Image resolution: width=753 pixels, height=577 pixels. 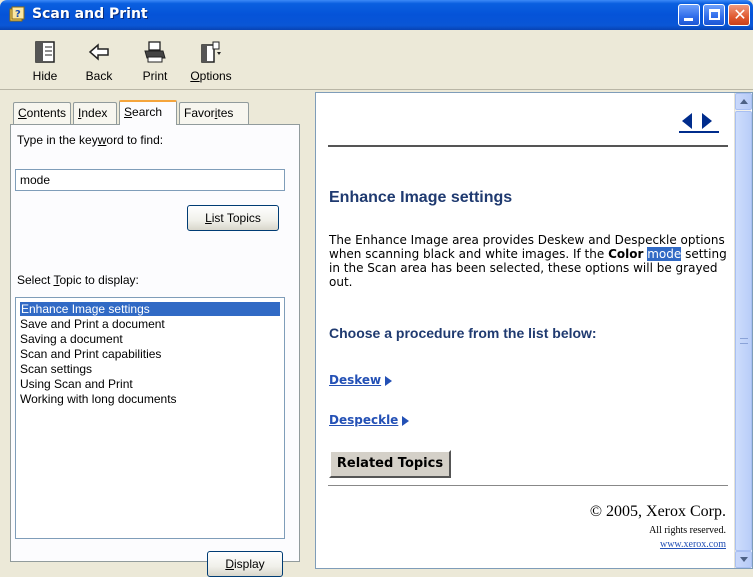 I want to click on despeckle-link: Despeckle, so click(x=369, y=420).